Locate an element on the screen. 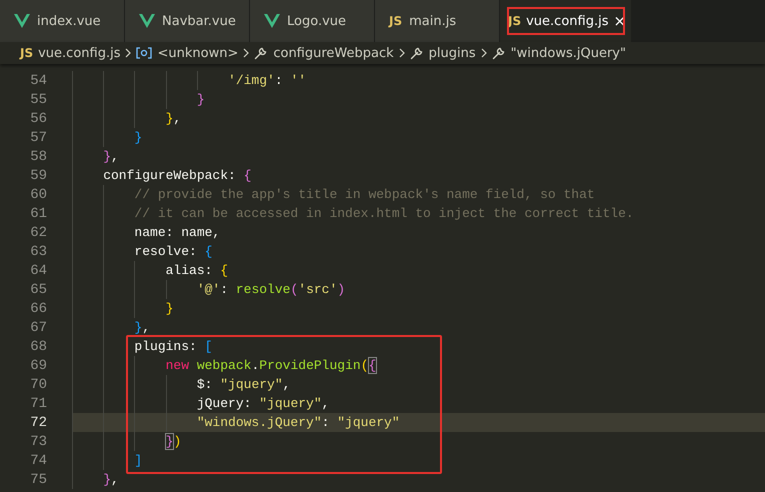 This screenshot has height=492, width=765. line-number: 64 is located at coordinates (38, 270).